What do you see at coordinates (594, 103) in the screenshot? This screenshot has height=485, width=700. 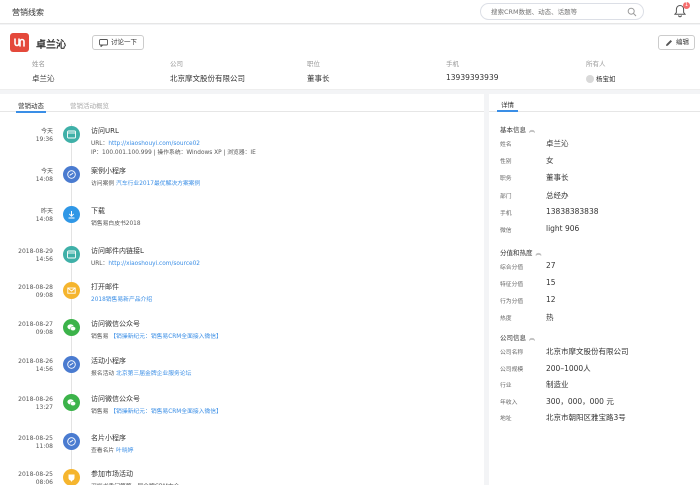 I see `detail-tabs: 详情` at bounding box center [594, 103].